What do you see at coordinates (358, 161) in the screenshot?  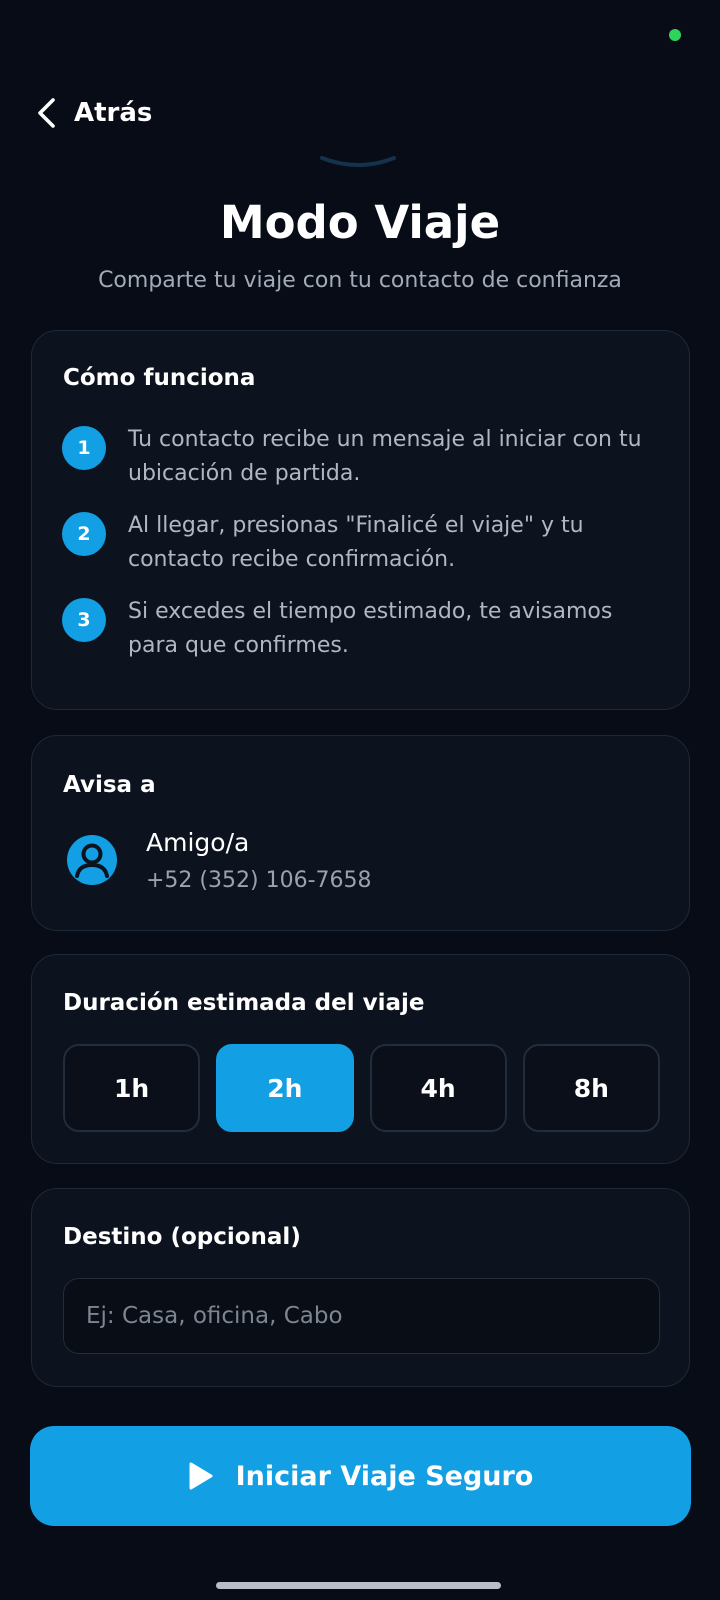 I see `decorative-arc` at bounding box center [358, 161].